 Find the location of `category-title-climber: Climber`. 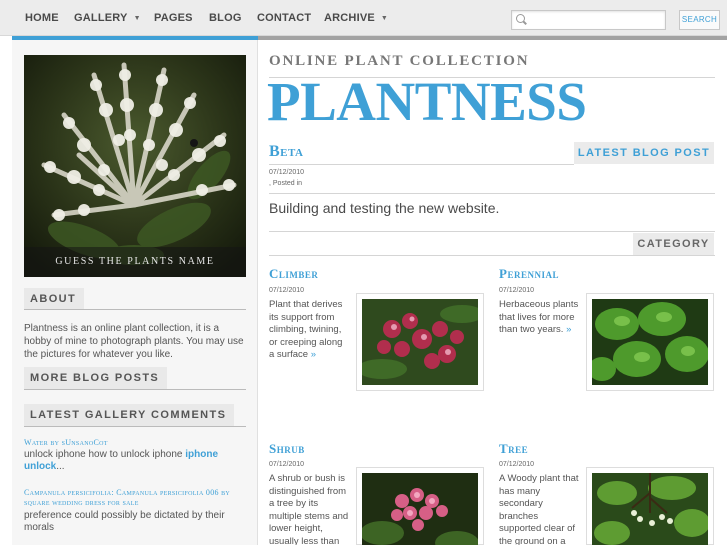

category-title-climber: Climber is located at coordinates (293, 274).